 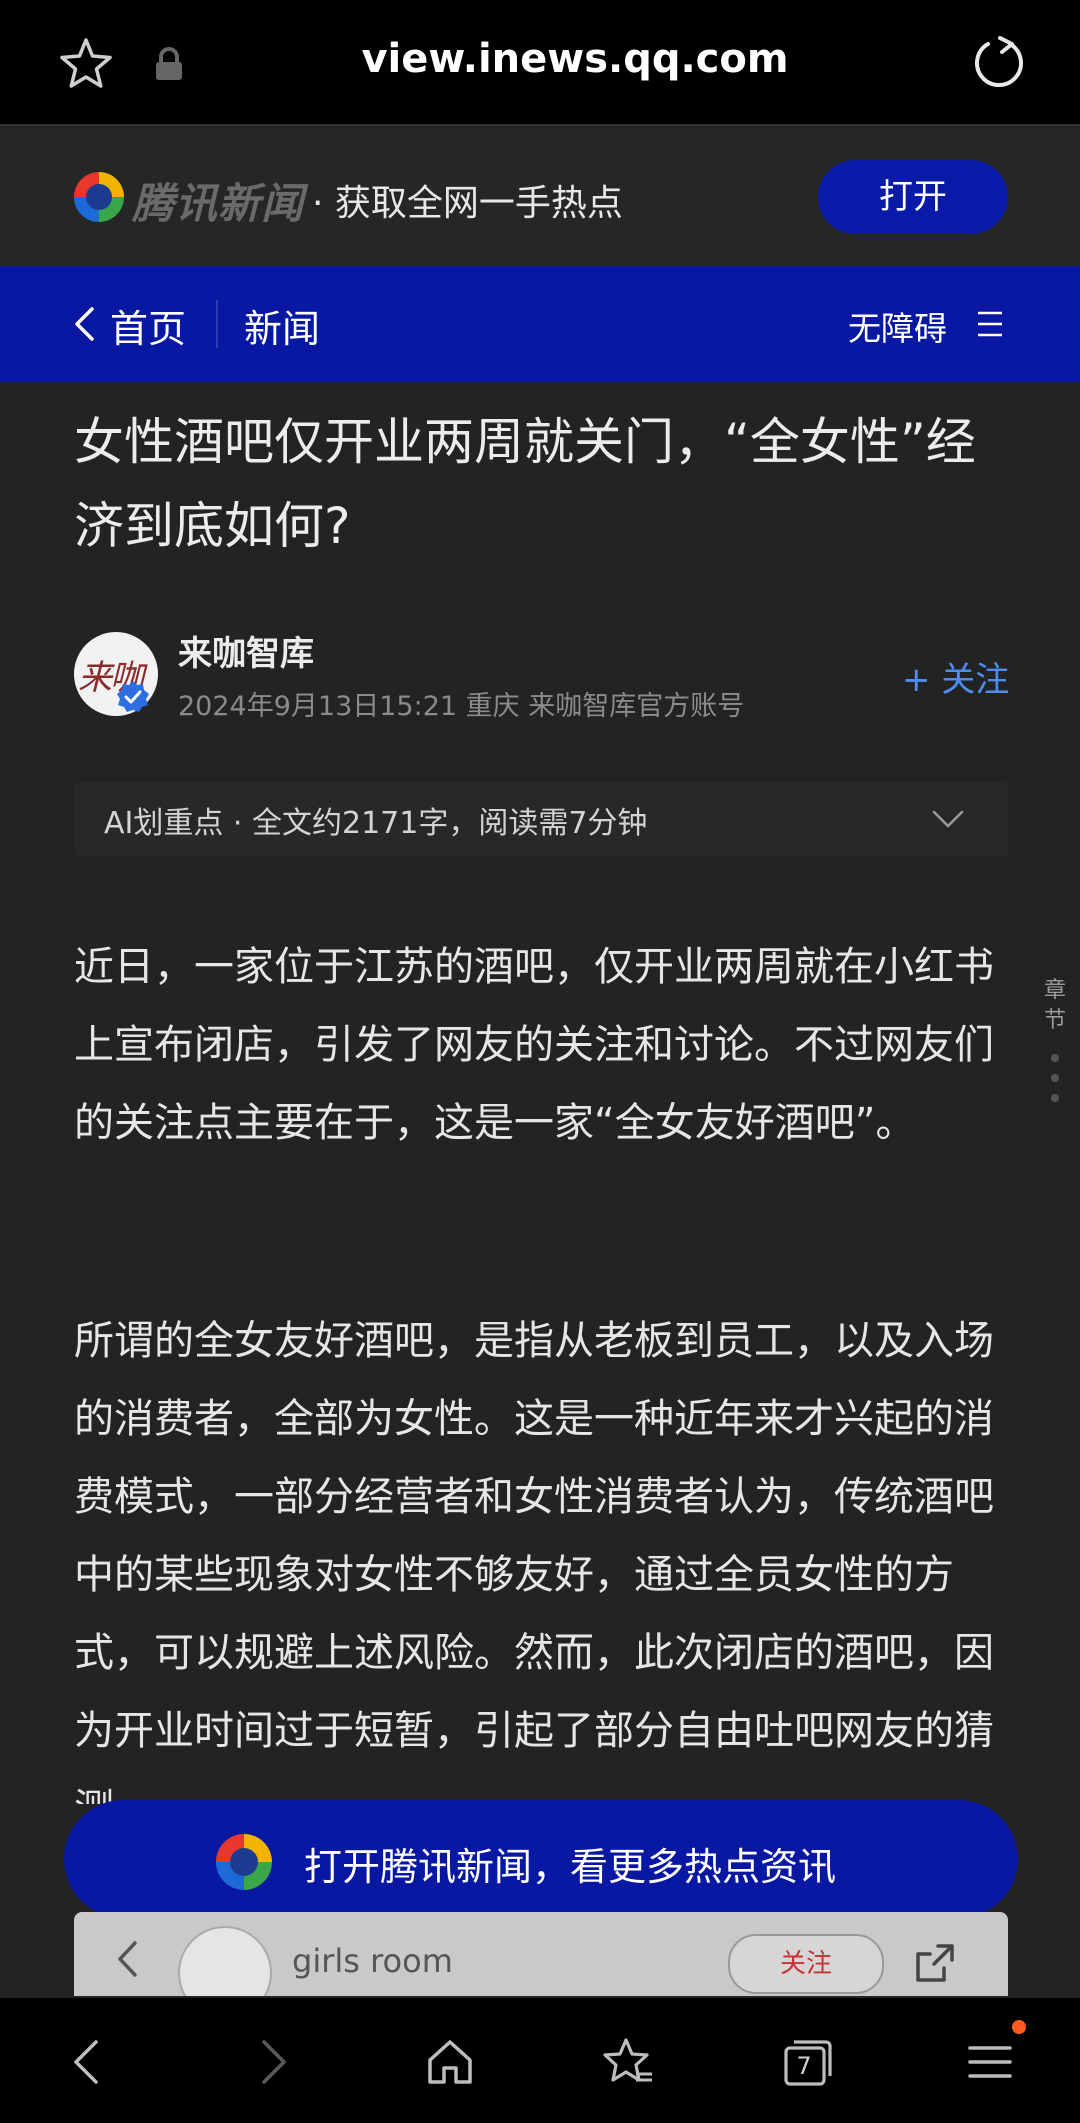 I want to click on article-title: 女性酒吧仅开业两周就关门，“全女性”经济到底如何?, so click(x=525, y=484).